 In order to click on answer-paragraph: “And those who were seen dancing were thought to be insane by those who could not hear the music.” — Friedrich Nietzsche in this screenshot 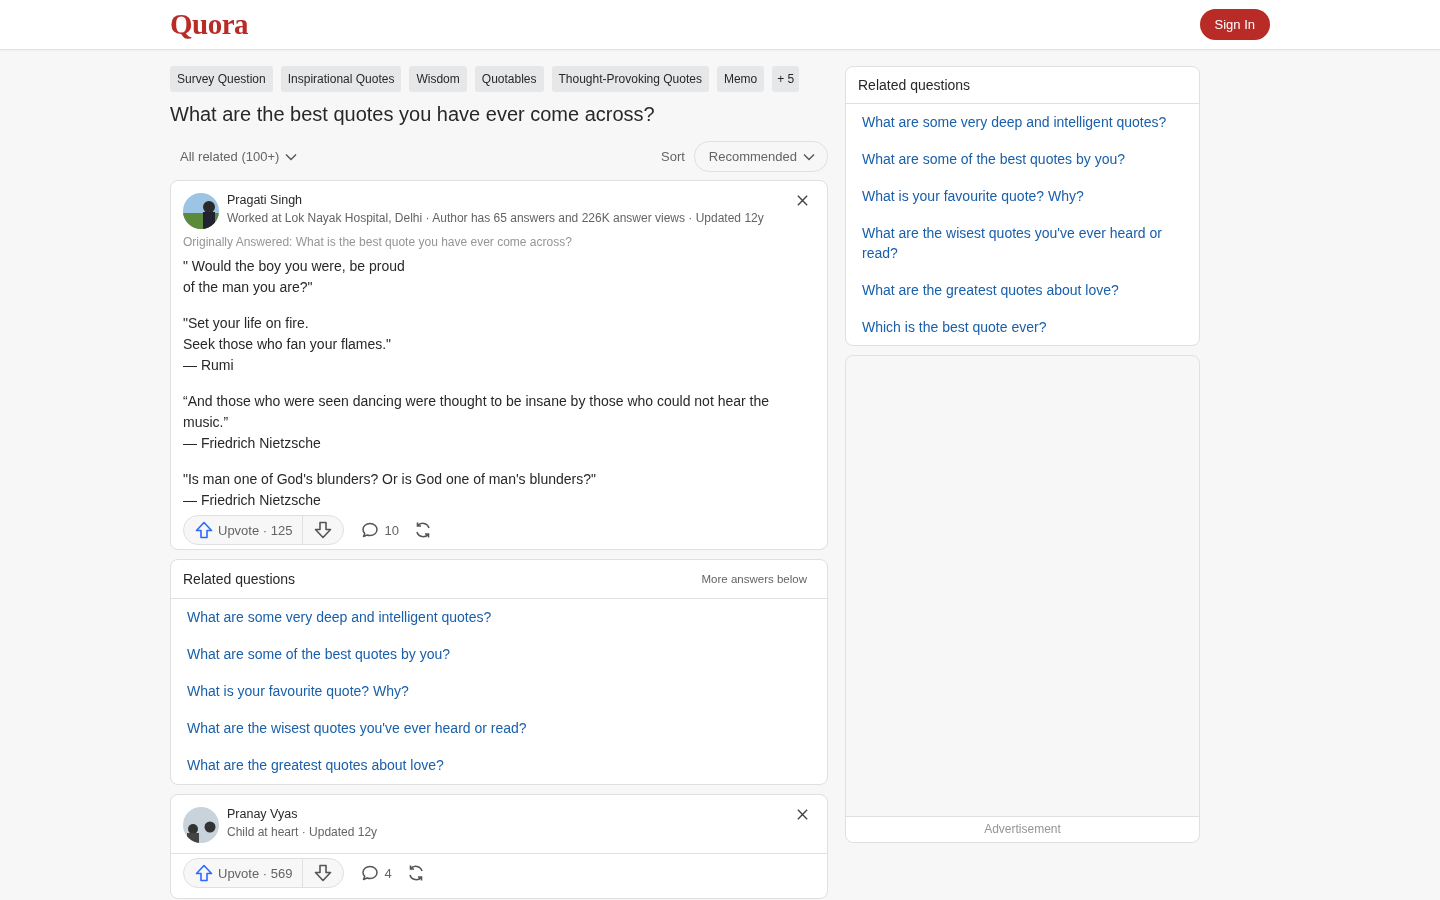, I will do `click(477, 422)`.